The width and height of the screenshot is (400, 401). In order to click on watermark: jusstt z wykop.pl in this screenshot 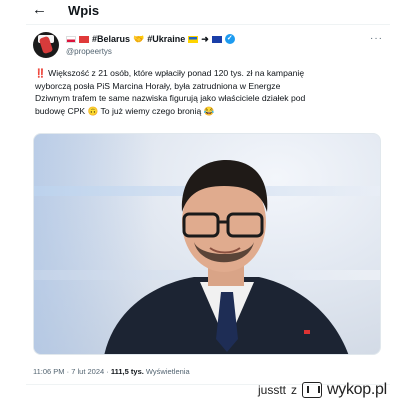, I will do `click(322, 390)`.